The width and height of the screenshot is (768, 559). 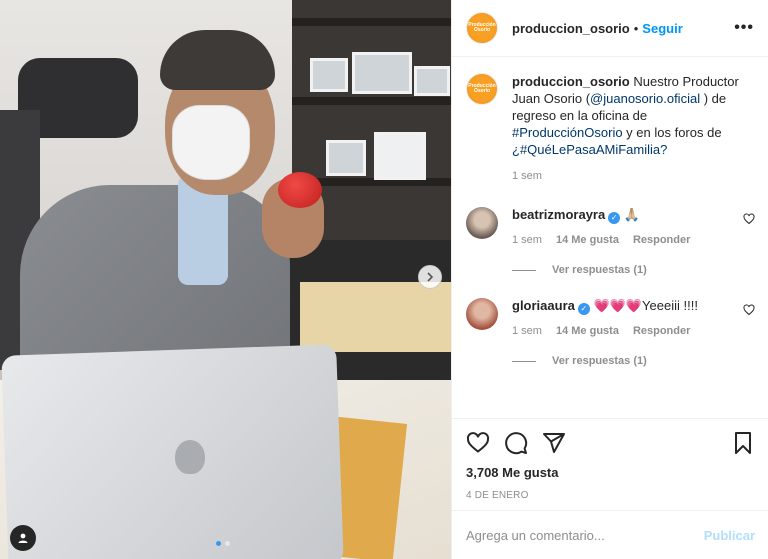 What do you see at coordinates (662, 28) in the screenshot?
I see `follow-button: Seguir` at bounding box center [662, 28].